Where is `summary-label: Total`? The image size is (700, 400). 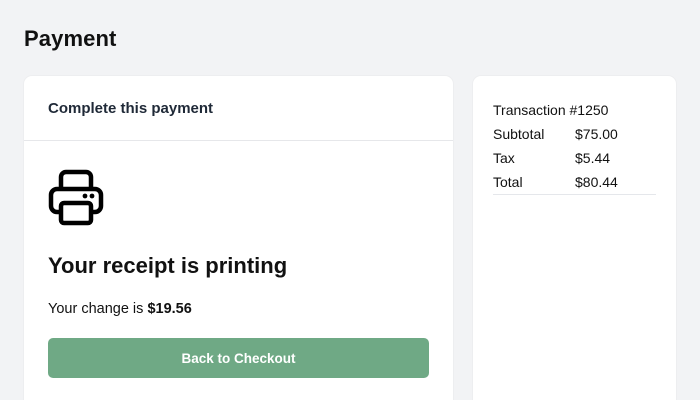 summary-label: Total is located at coordinates (508, 182).